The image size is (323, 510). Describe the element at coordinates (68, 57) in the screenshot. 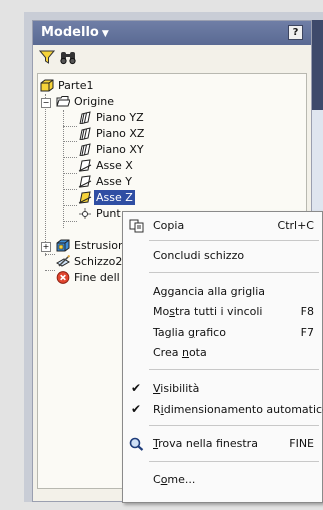

I see `binoculars-icon` at that location.